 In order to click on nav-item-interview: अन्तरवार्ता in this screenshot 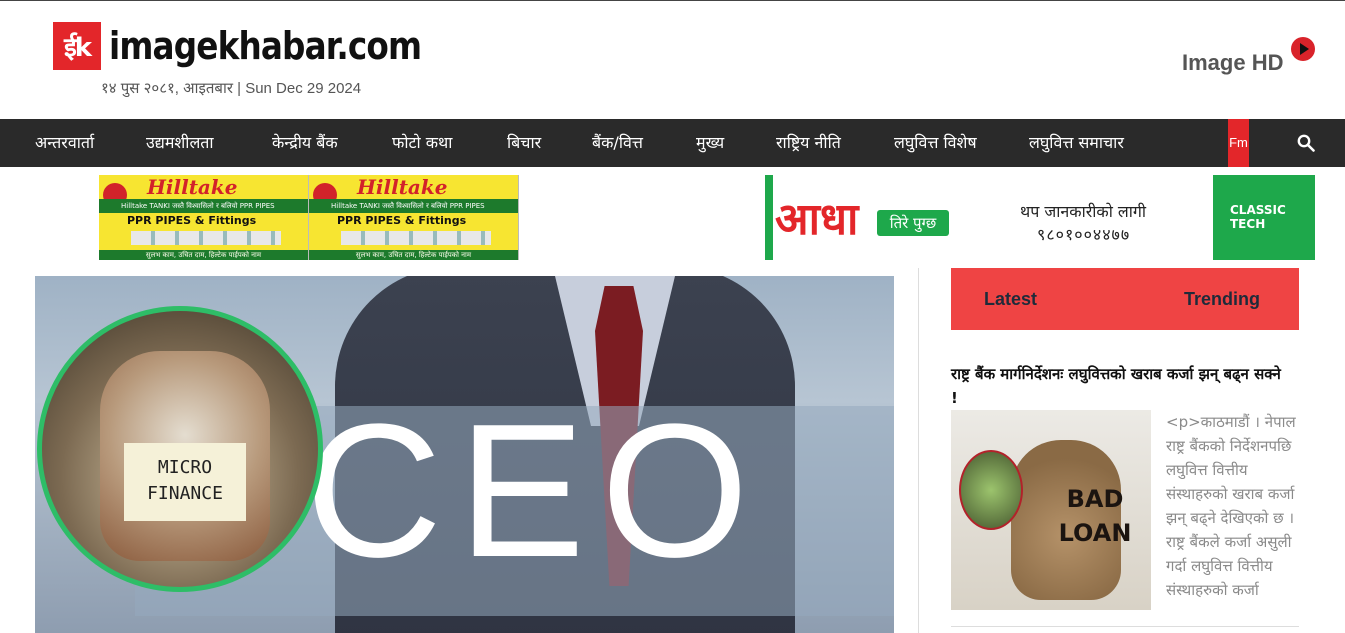, I will do `click(64, 143)`.